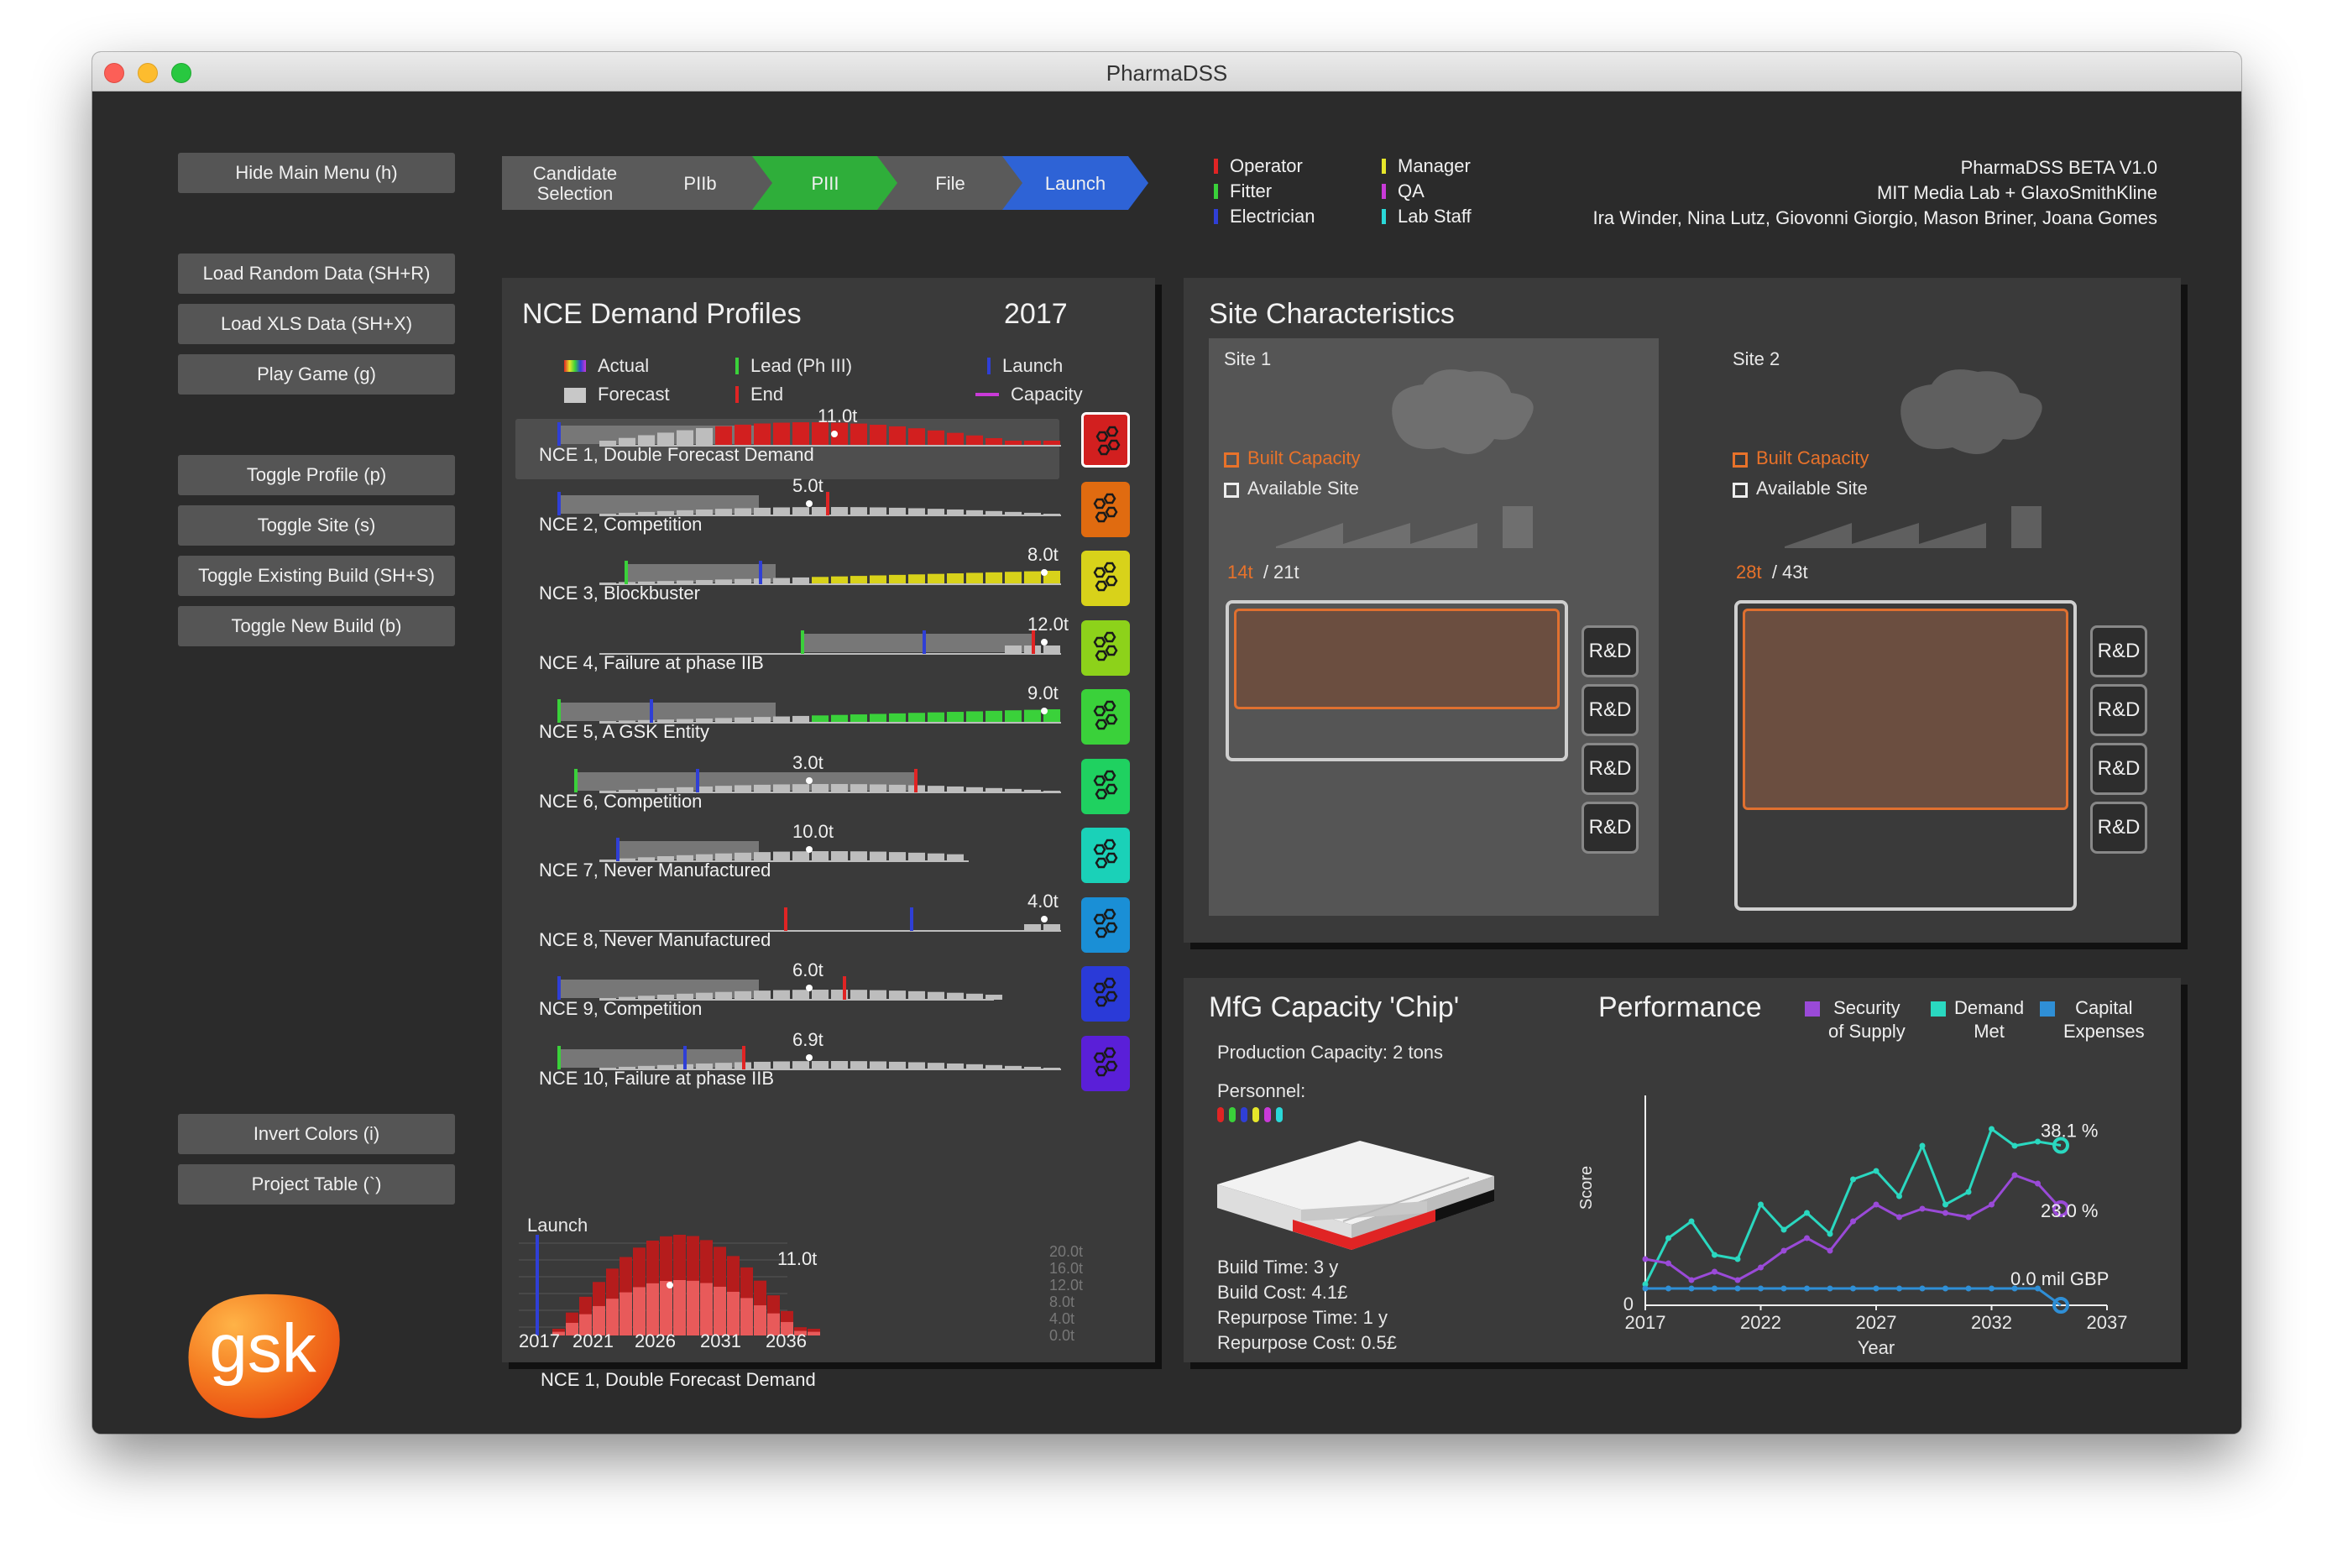  What do you see at coordinates (1303, 1317) in the screenshot?
I see `repurpose-time: Repurpose Time: 1 y` at bounding box center [1303, 1317].